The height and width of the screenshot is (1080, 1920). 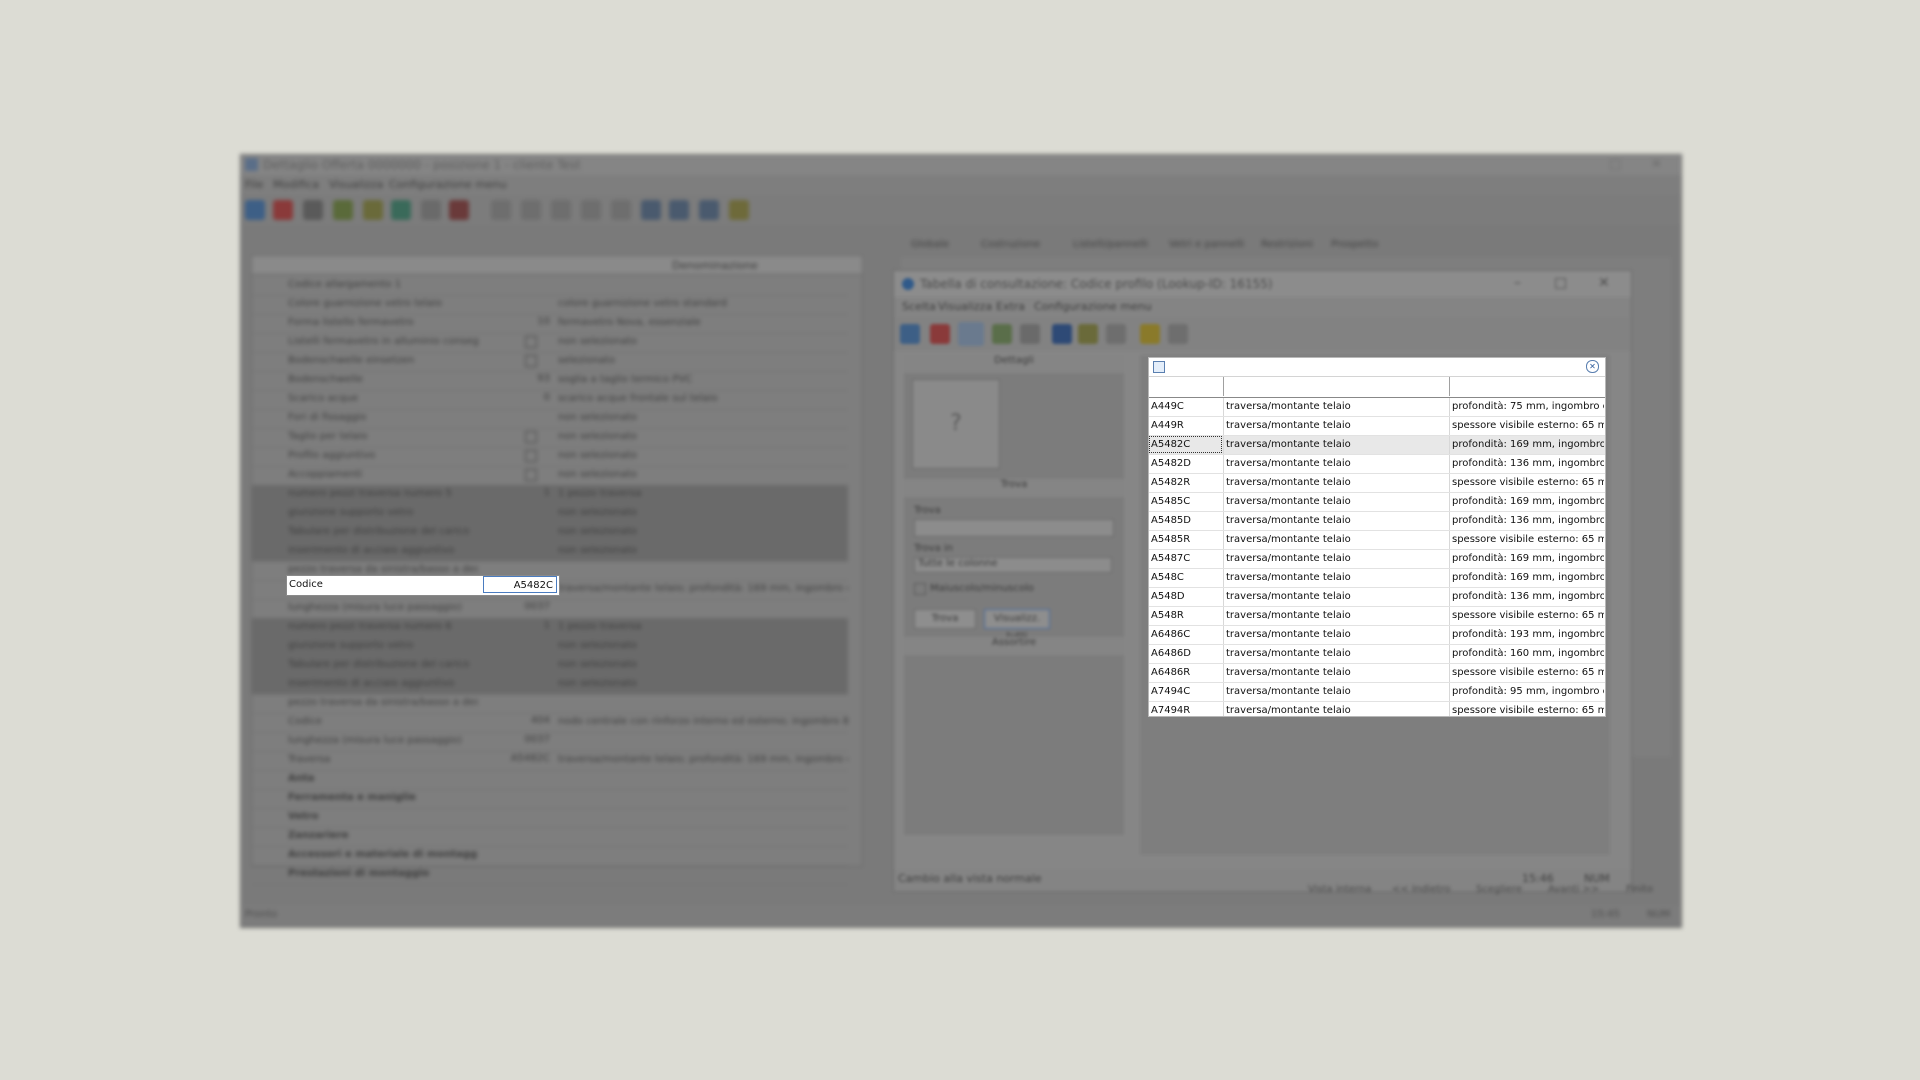 I want to click on search-input, so click(x=1014, y=528).